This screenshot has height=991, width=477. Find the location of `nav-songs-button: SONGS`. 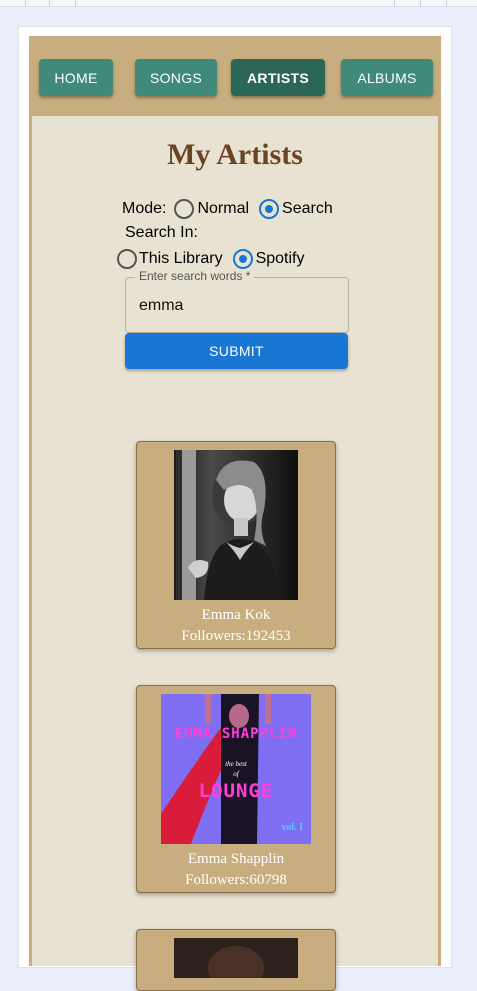

nav-songs-button: SONGS is located at coordinates (176, 77).